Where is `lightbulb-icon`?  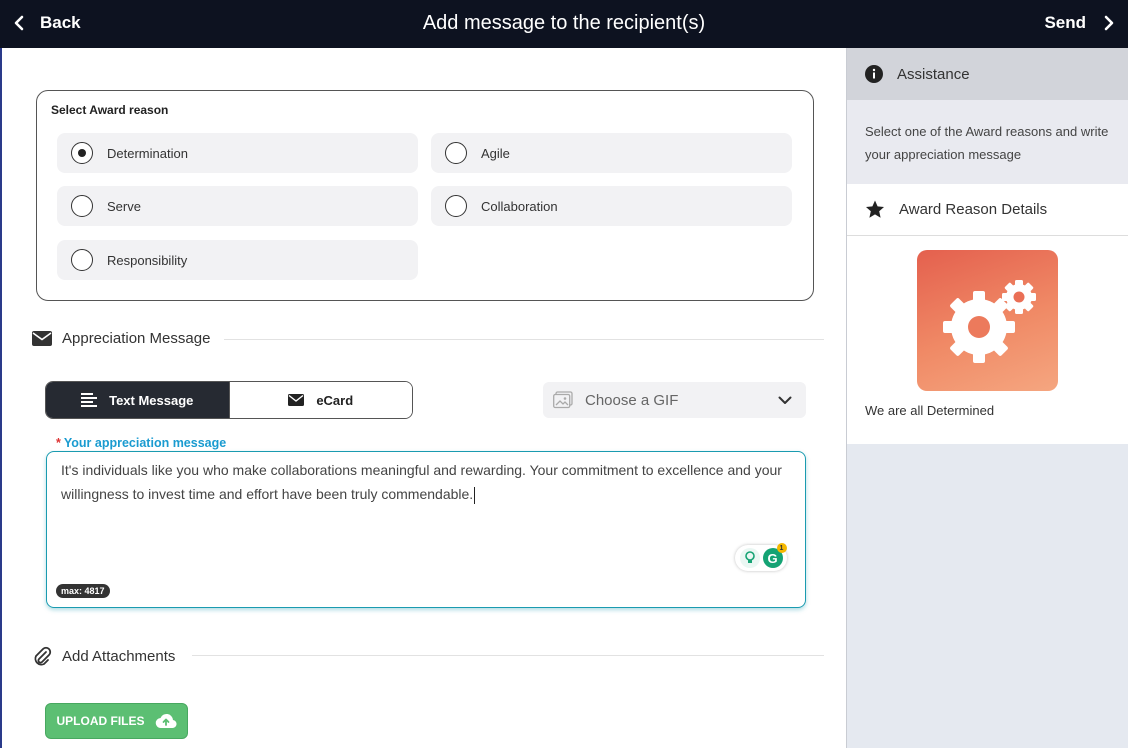
lightbulb-icon is located at coordinates (749, 558).